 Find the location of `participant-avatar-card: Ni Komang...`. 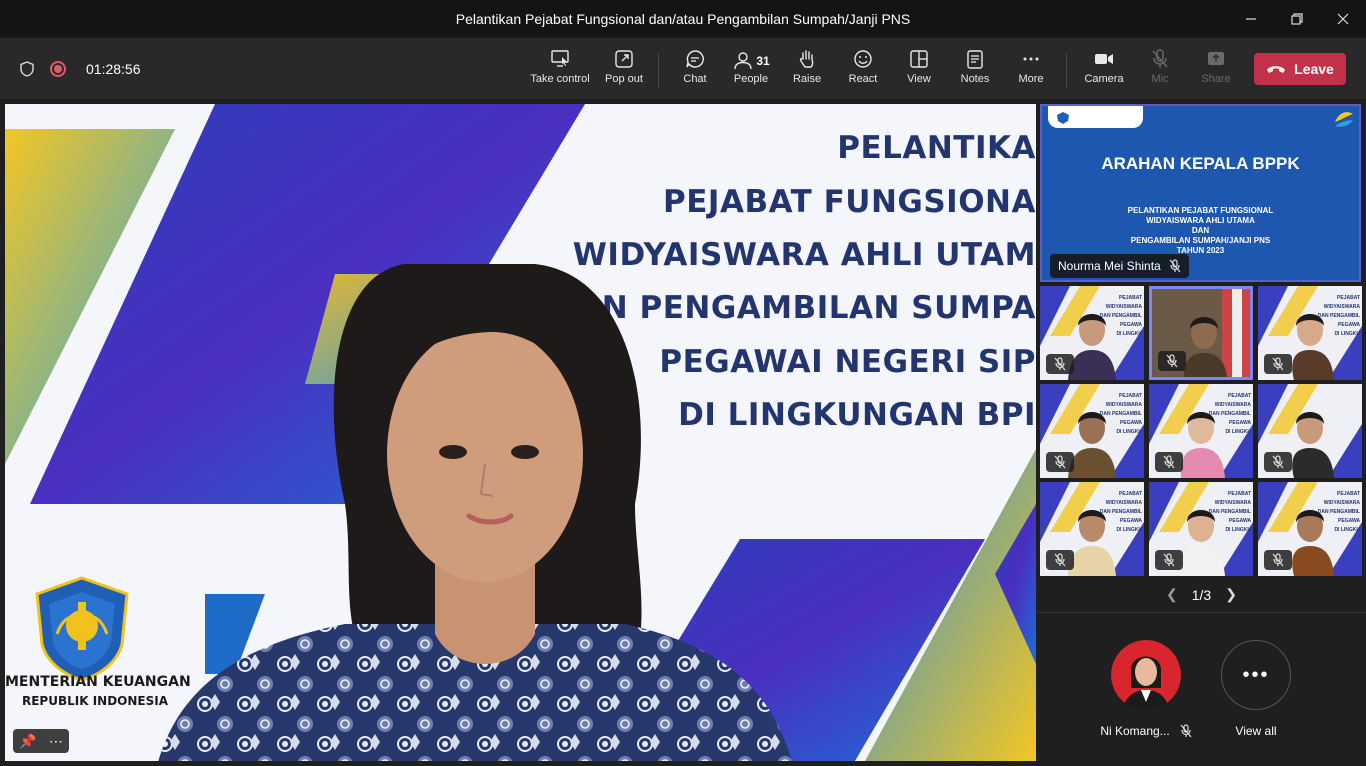

participant-avatar-card: Ni Komang... is located at coordinates (1146, 689).